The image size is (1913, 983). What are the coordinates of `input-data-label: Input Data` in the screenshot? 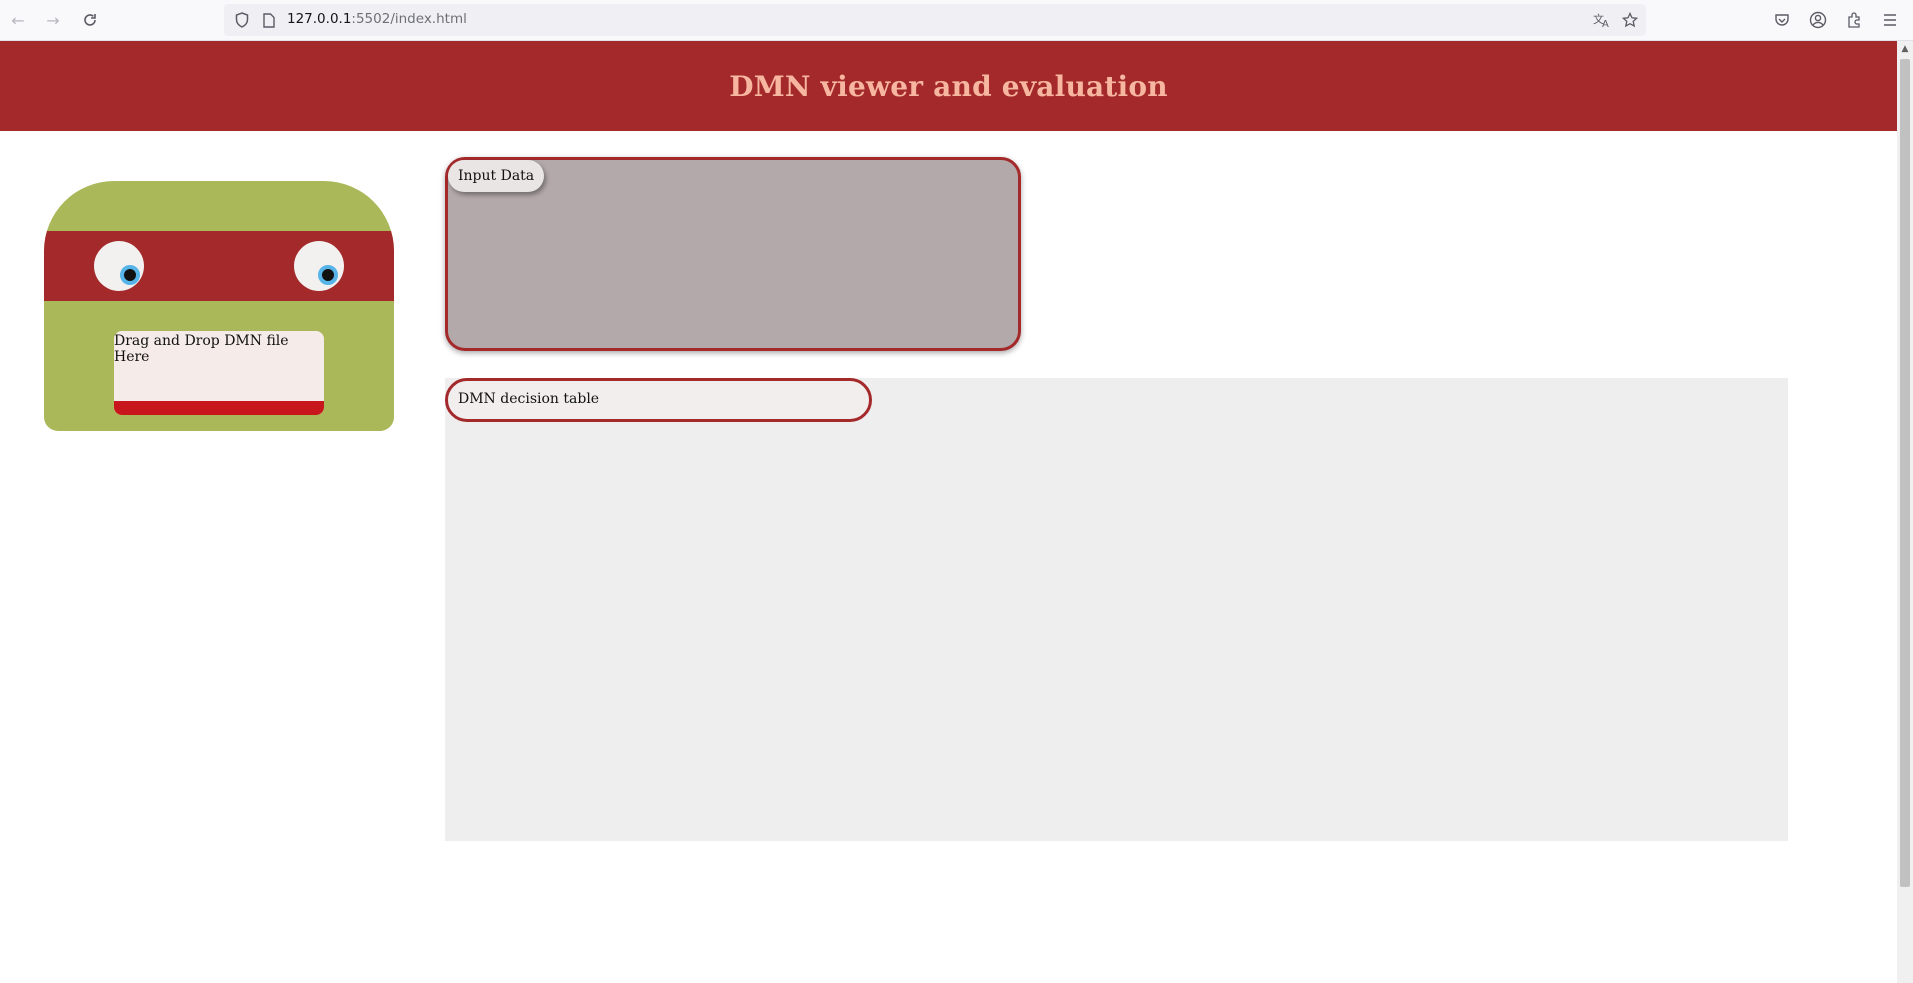 It's located at (496, 176).